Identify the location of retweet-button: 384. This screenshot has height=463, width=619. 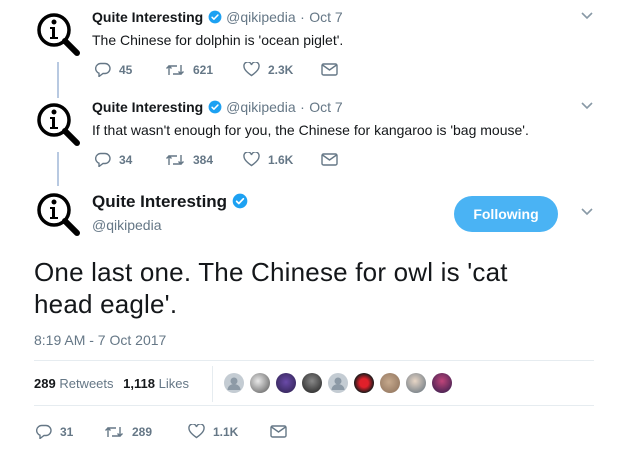
(204, 160).